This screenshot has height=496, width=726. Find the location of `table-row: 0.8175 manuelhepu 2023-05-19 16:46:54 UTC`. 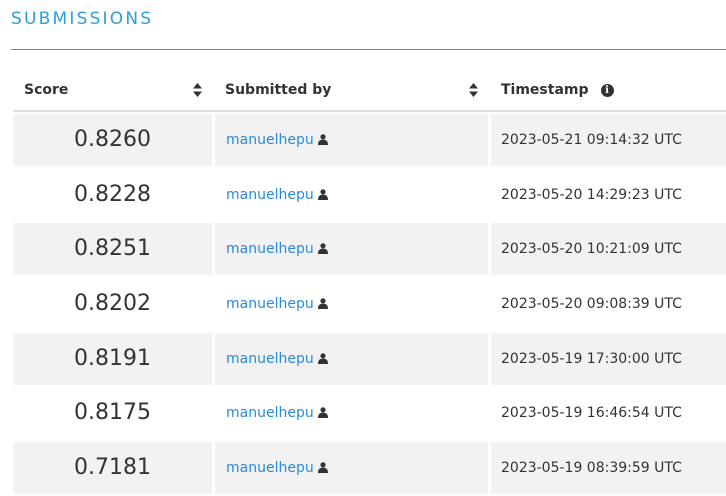

table-row: 0.8175 manuelhepu 2023-05-19 16:46:54 UTC is located at coordinates (369, 412).